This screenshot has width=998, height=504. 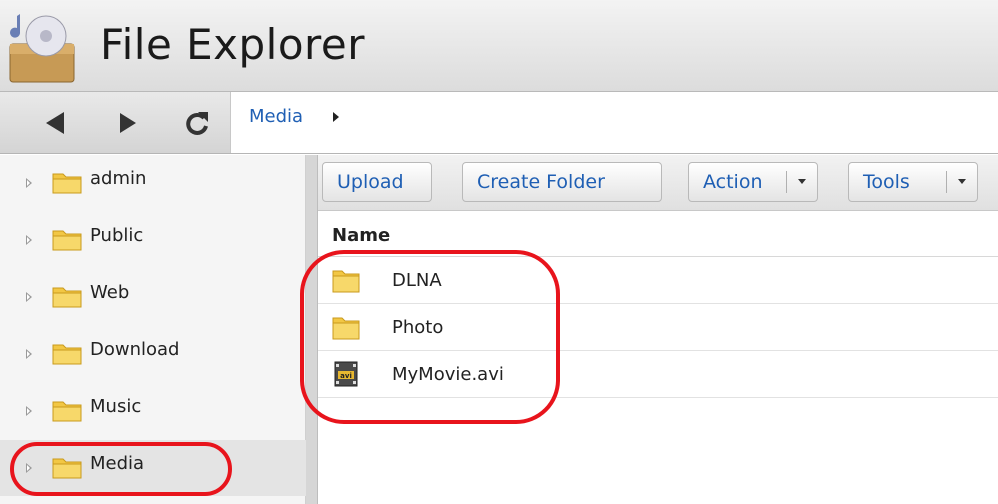 I want to click on tree-item-download: Download, so click(x=153, y=354).